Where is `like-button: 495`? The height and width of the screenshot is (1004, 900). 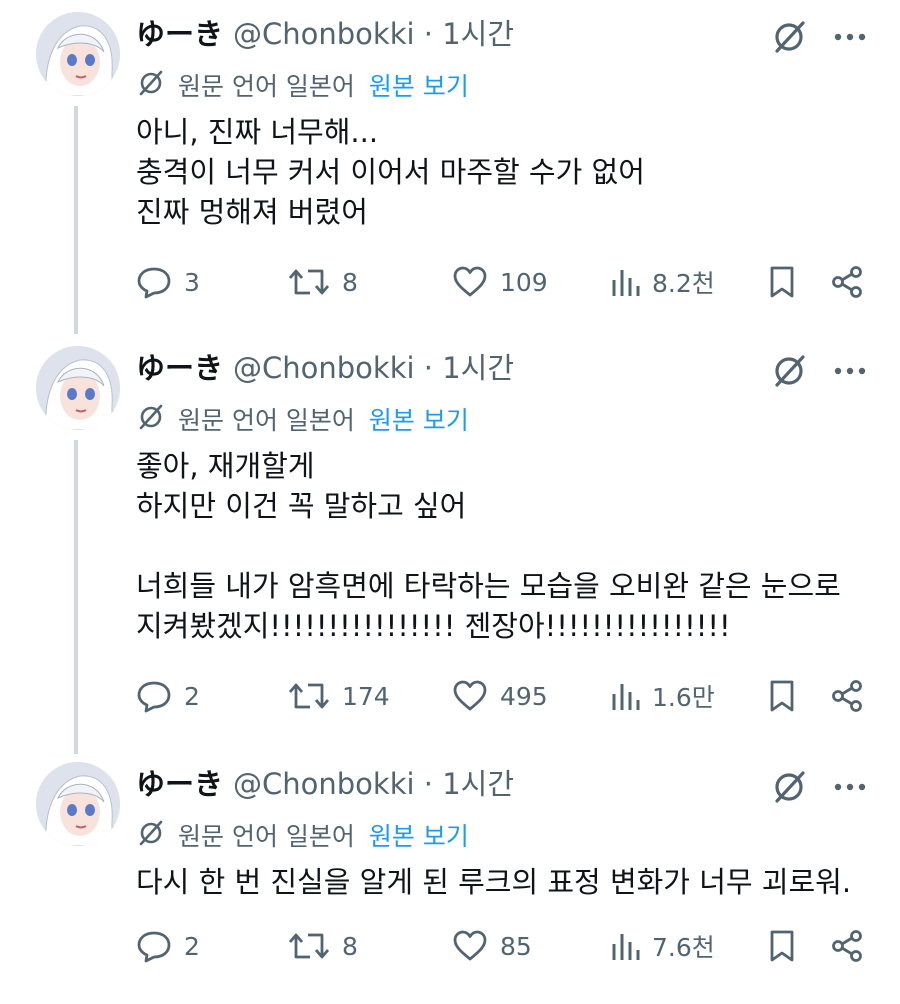 like-button: 495 is located at coordinates (500, 696).